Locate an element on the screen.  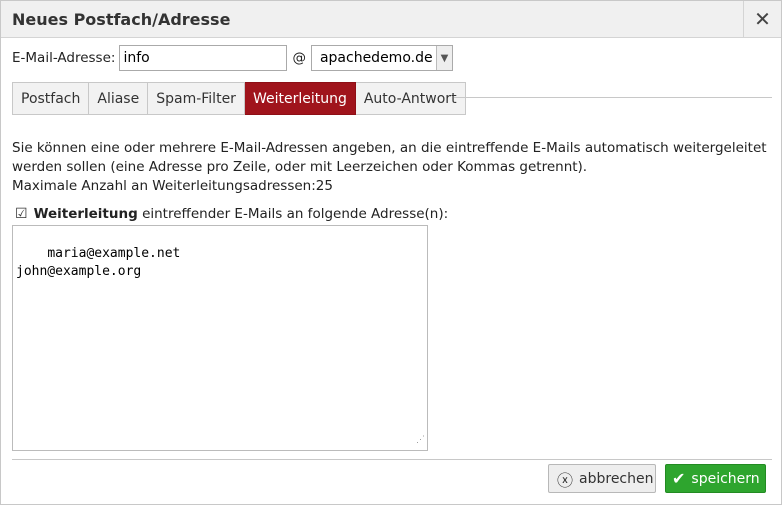
cancel-circle-x-icon: ⓧ is located at coordinates (565, 480).